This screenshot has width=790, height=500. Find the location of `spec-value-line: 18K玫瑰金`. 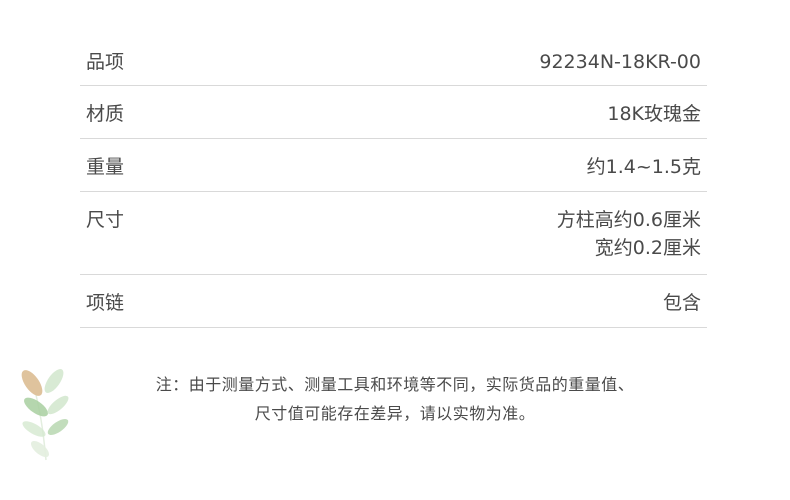

spec-value-line: 18K玫瑰金 is located at coordinates (654, 114).